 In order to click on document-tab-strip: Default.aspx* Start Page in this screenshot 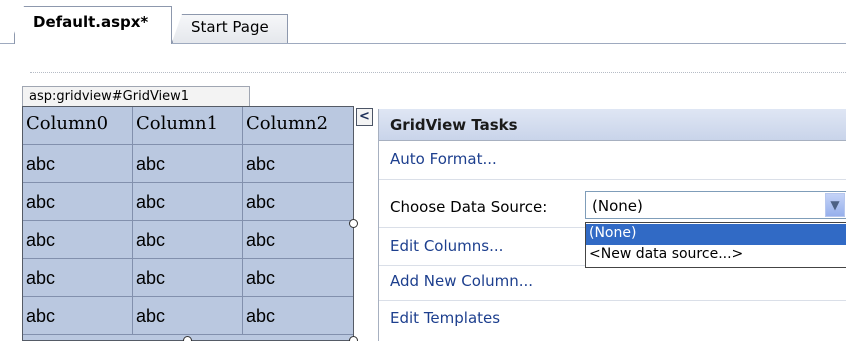, I will do `click(423, 22)`.